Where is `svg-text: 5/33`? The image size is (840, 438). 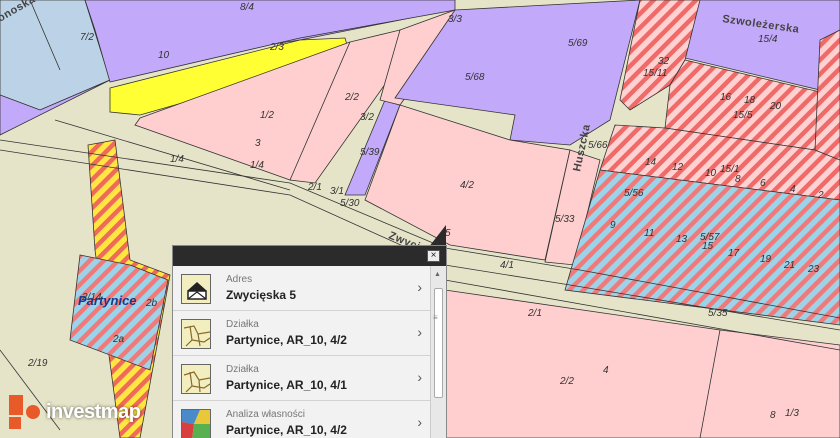 svg-text: 5/33 is located at coordinates (565, 219).